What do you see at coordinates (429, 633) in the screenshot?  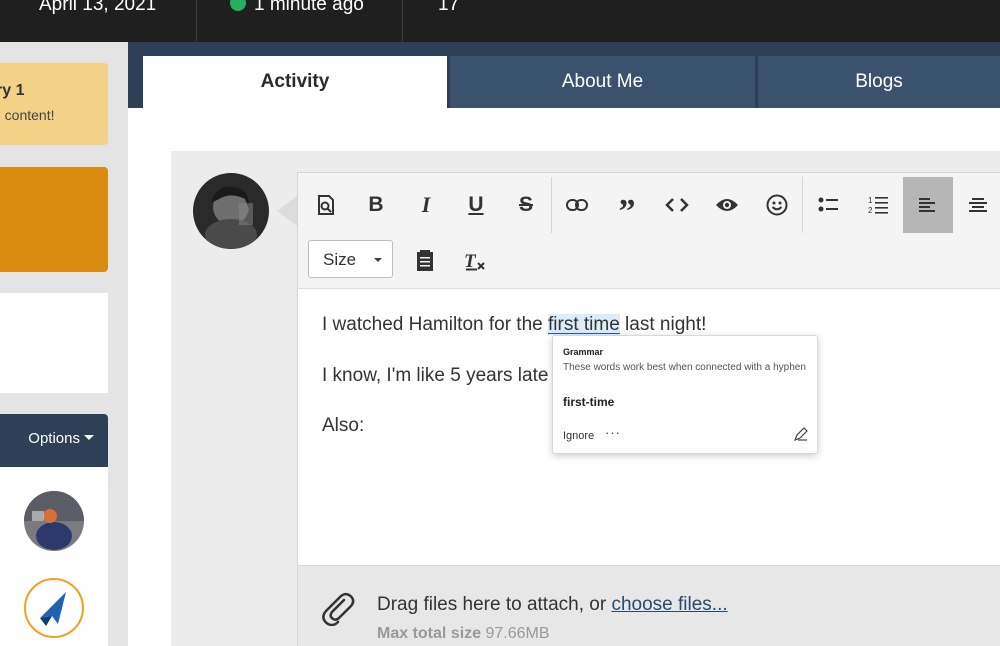 I see `max-size-label: Max total size` at bounding box center [429, 633].